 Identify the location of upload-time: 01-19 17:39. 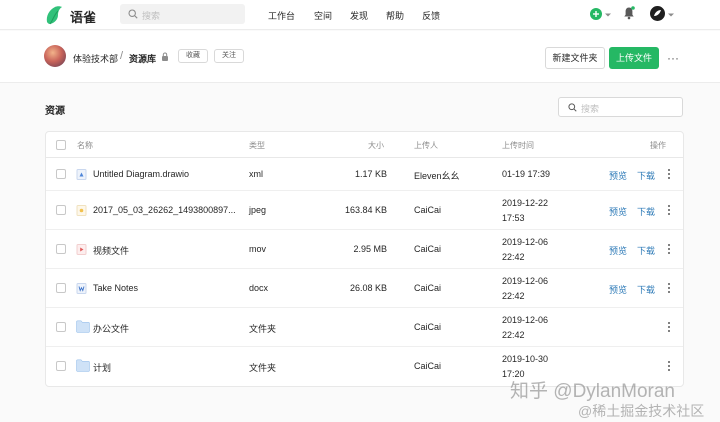
(526, 174).